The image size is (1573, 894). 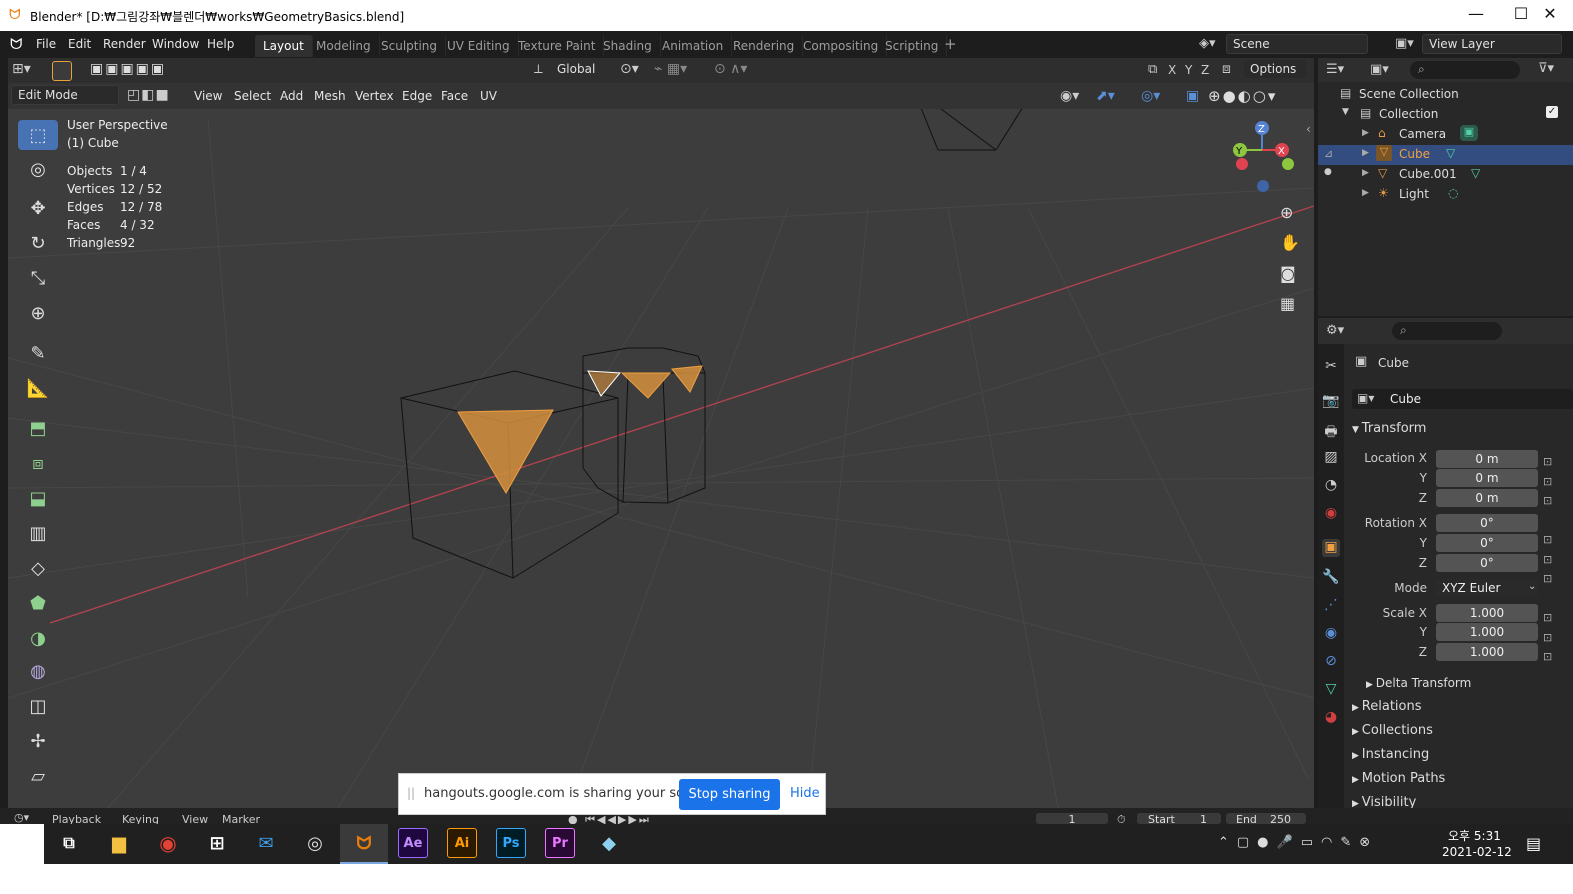 What do you see at coordinates (1331, 458) in the screenshot?
I see `view-layer-tab-icon: ▨` at bounding box center [1331, 458].